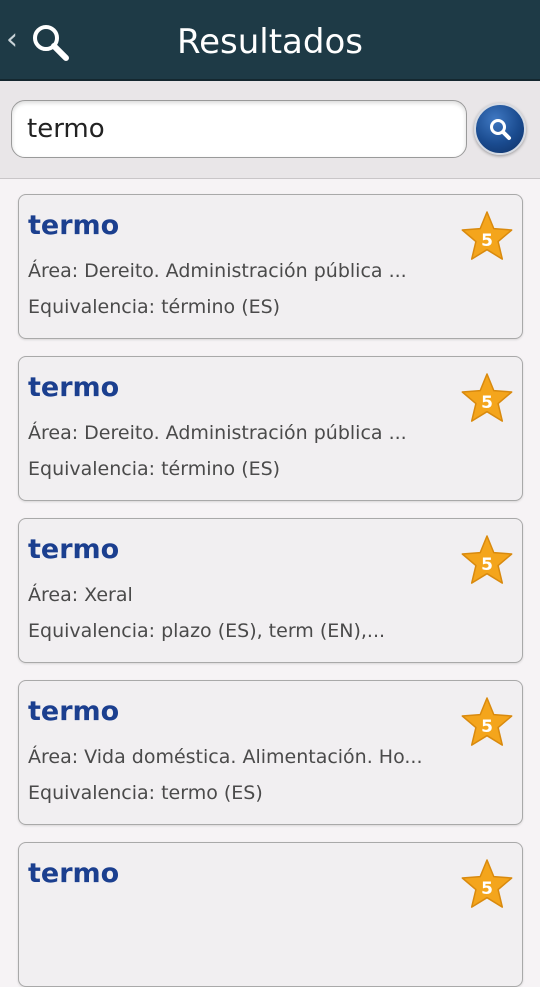  Describe the element at coordinates (270, 914) in the screenshot. I see `result-card: termo 5` at that location.